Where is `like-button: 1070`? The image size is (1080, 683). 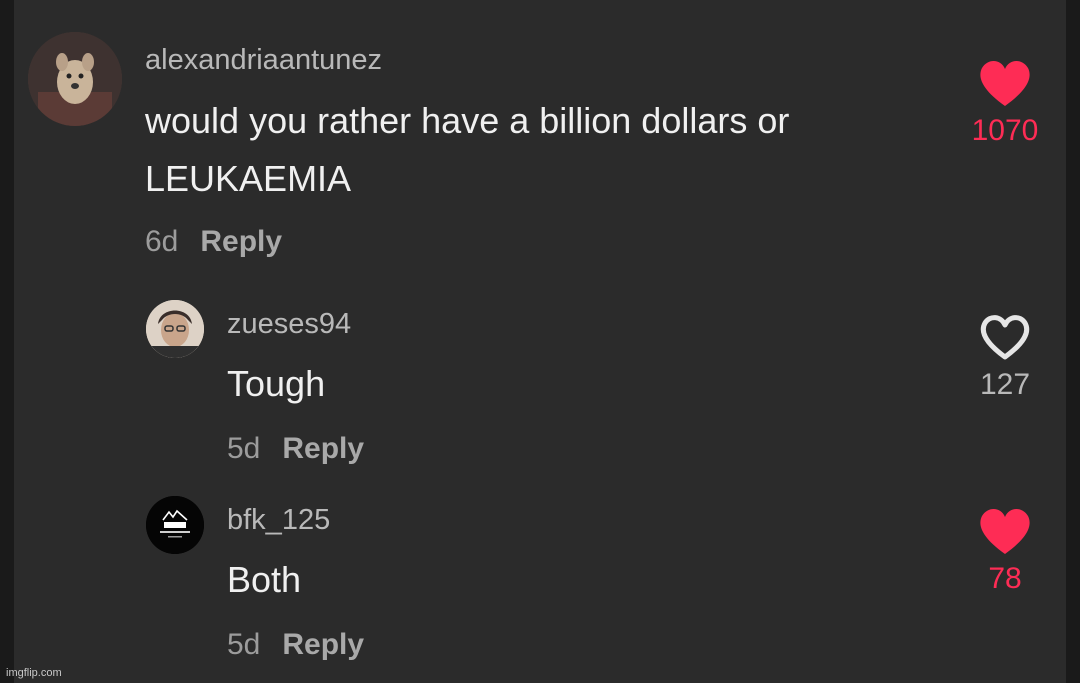
like-button: 1070 is located at coordinates (1005, 103).